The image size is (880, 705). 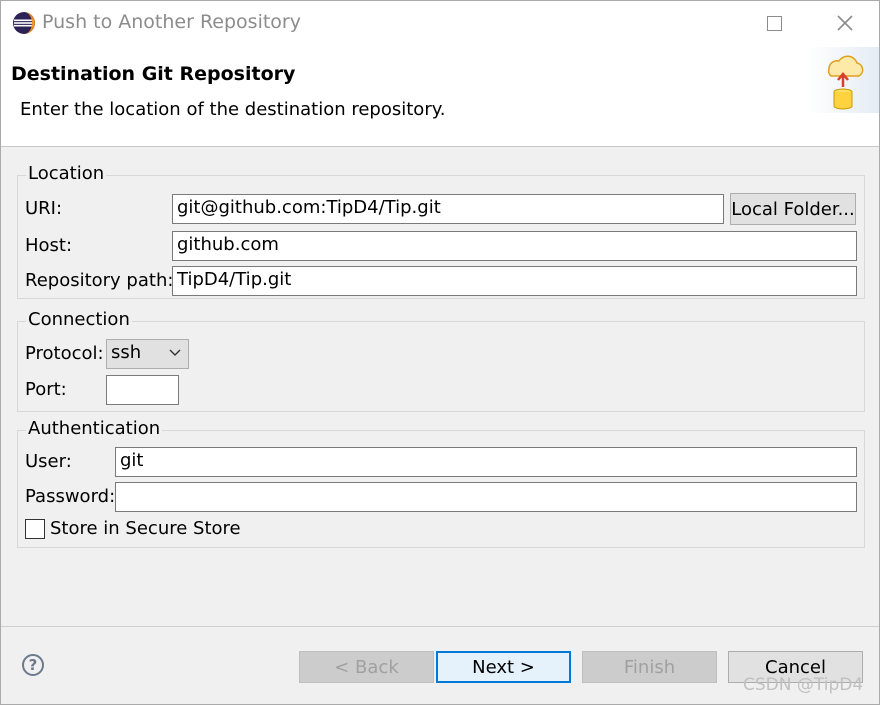 I want to click on host-input: github.com, so click(x=514, y=246).